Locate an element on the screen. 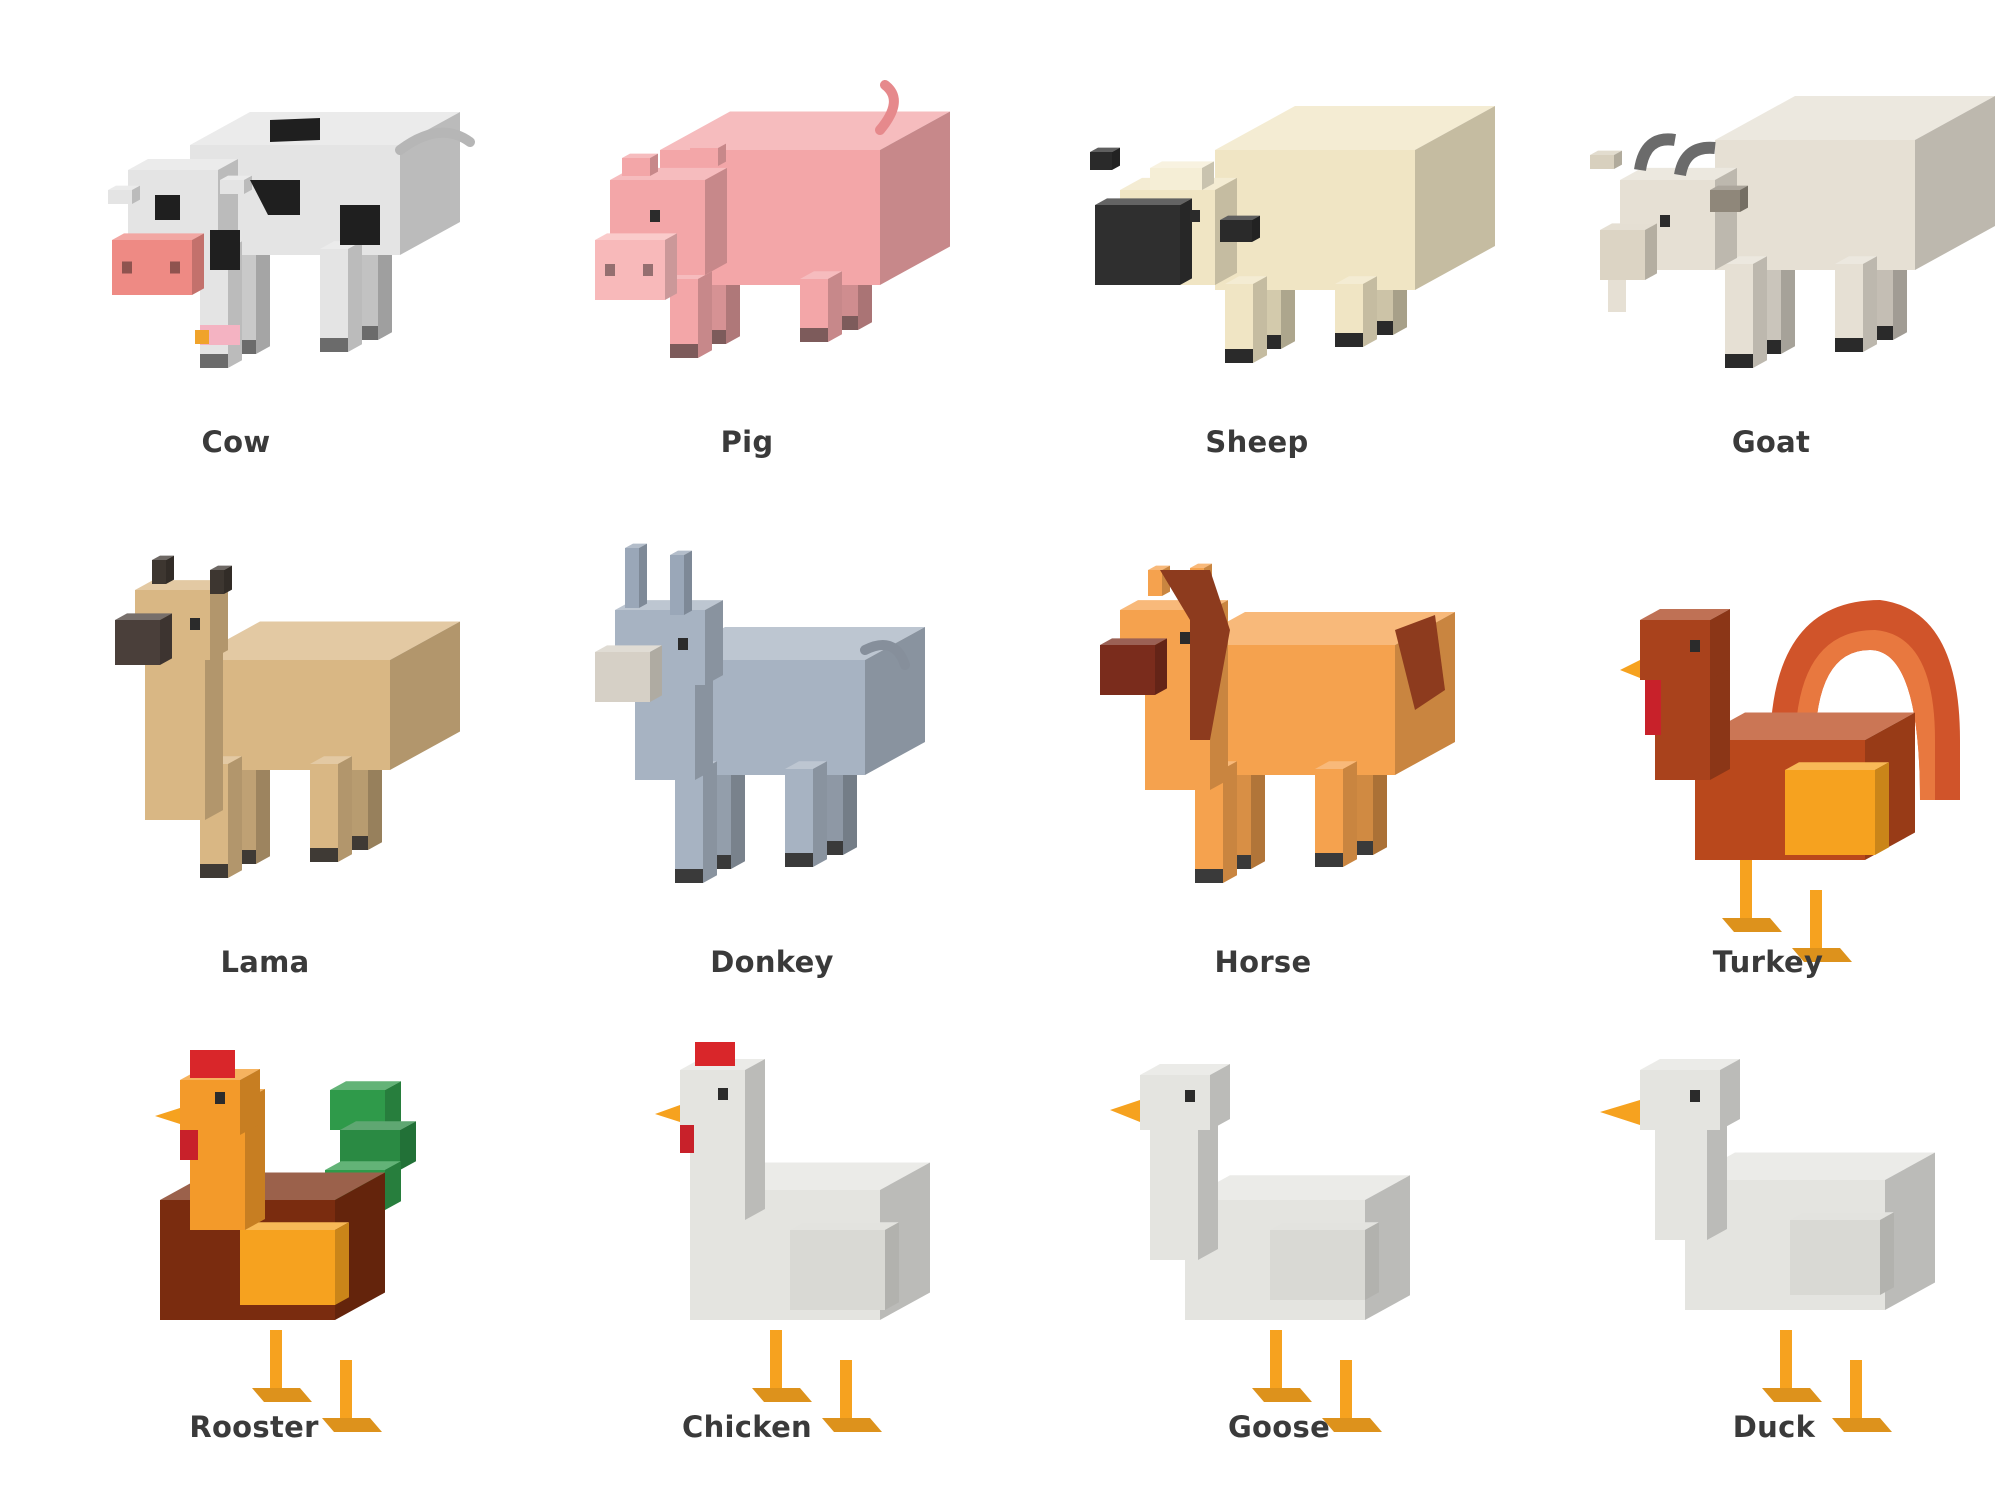 This screenshot has width=2000, height=1500. beard is located at coordinates (1617, 296).